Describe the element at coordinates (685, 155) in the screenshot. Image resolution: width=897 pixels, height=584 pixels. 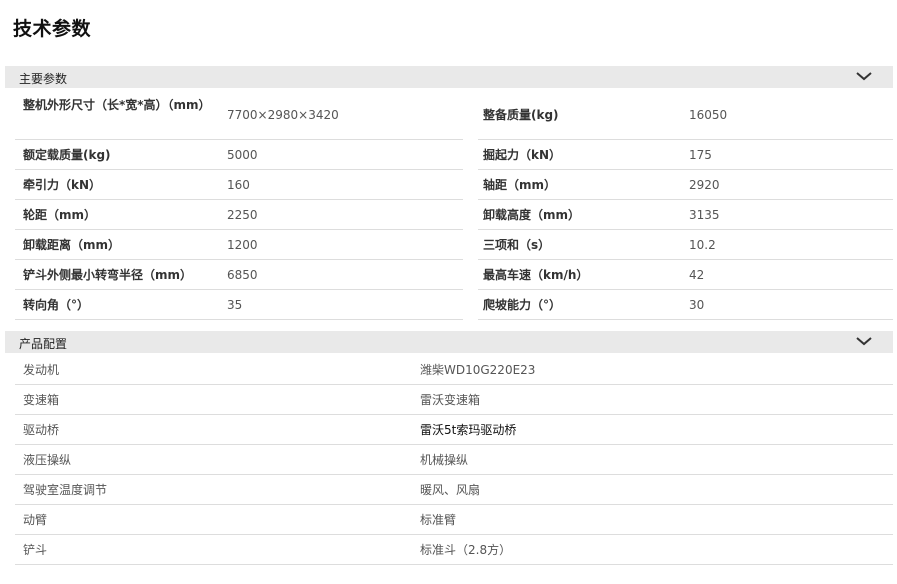
I see `param-cell: 掘起力（kN） 175` at that location.